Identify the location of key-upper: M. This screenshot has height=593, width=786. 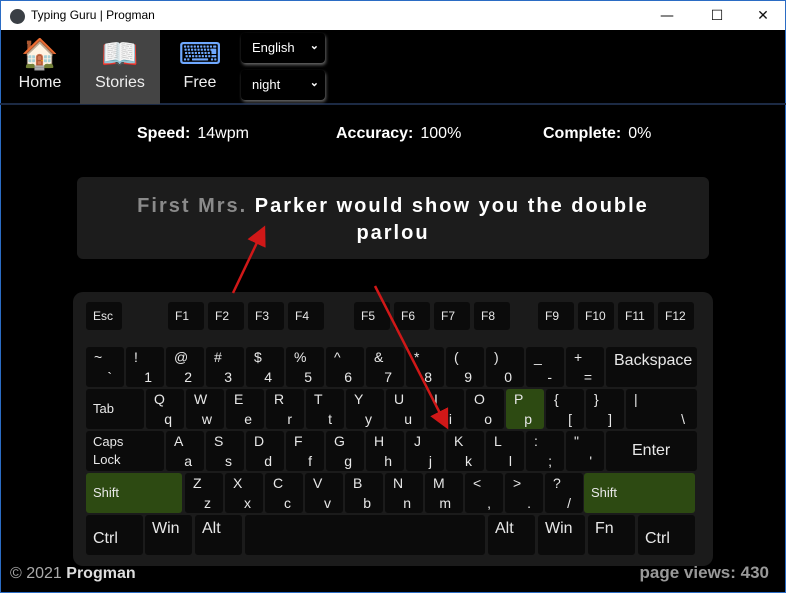
(439, 483).